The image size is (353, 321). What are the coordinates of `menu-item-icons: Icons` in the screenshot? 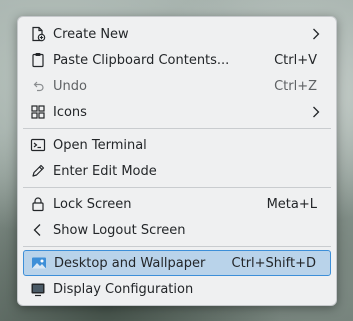 It's located at (177, 112).